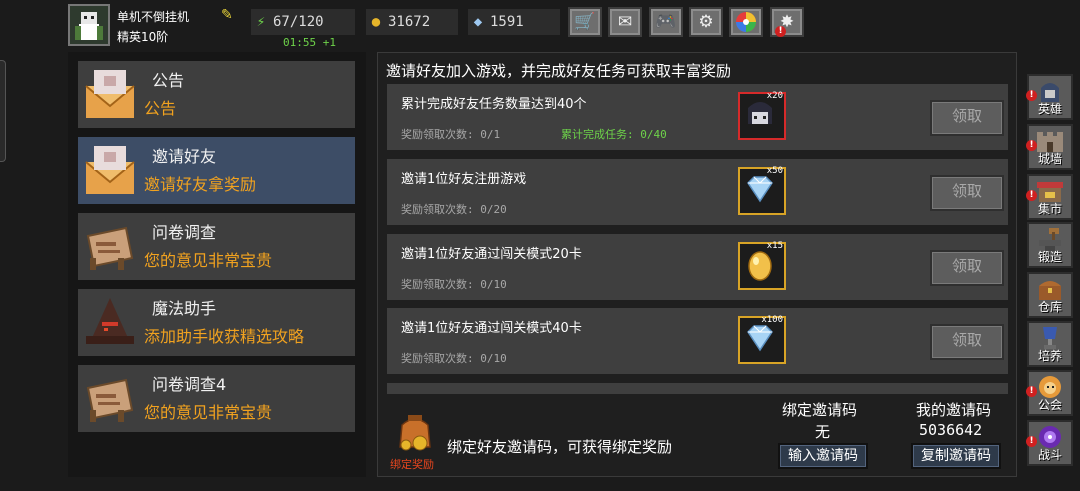  What do you see at coordinates (224, 336) in the screenshot?
I see `menu-item-subtitle: 添加助手收获精选攻略` at bounding box center [224, 336].